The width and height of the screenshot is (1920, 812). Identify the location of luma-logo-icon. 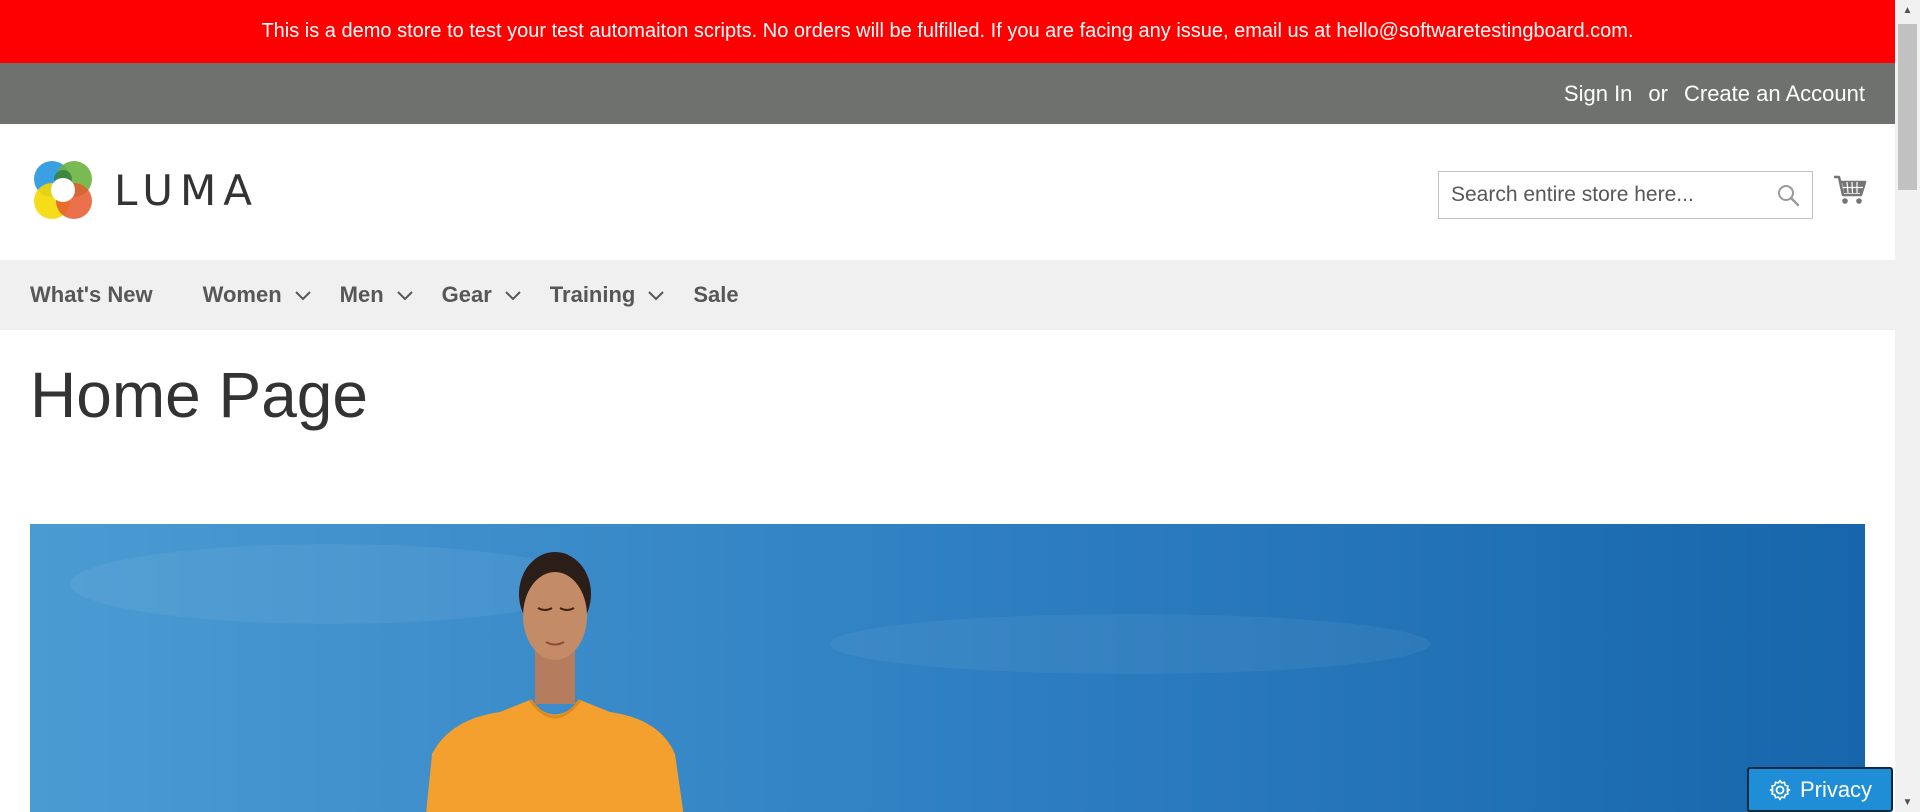
(63, 190).